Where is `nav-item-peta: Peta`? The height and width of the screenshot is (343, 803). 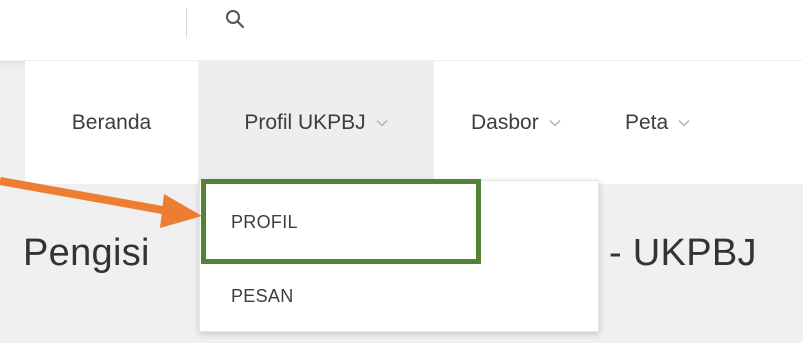 nav-item-peta: Peta is located at coordinates (685, 122).